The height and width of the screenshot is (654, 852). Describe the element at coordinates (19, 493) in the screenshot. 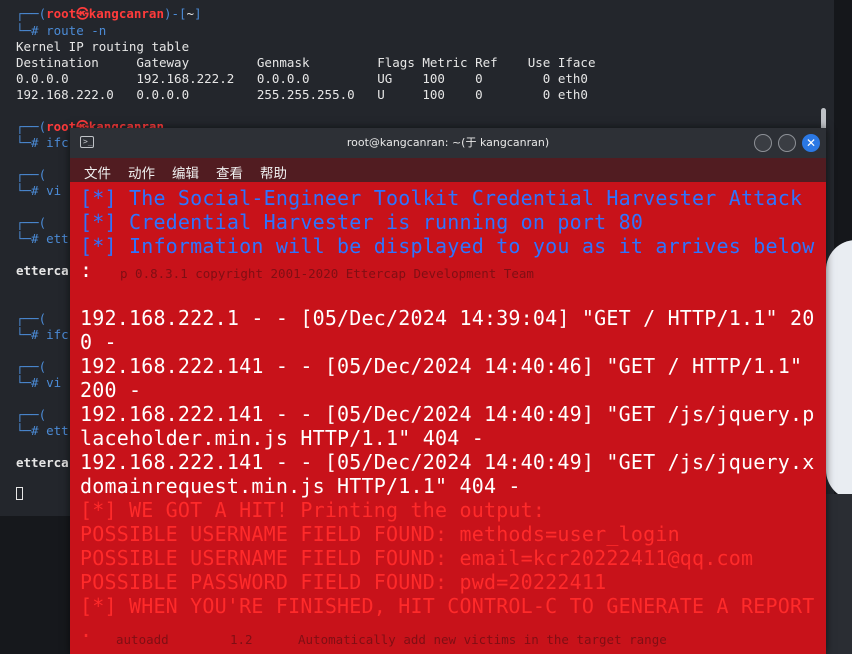

I see `terminal-cursor` at that location.